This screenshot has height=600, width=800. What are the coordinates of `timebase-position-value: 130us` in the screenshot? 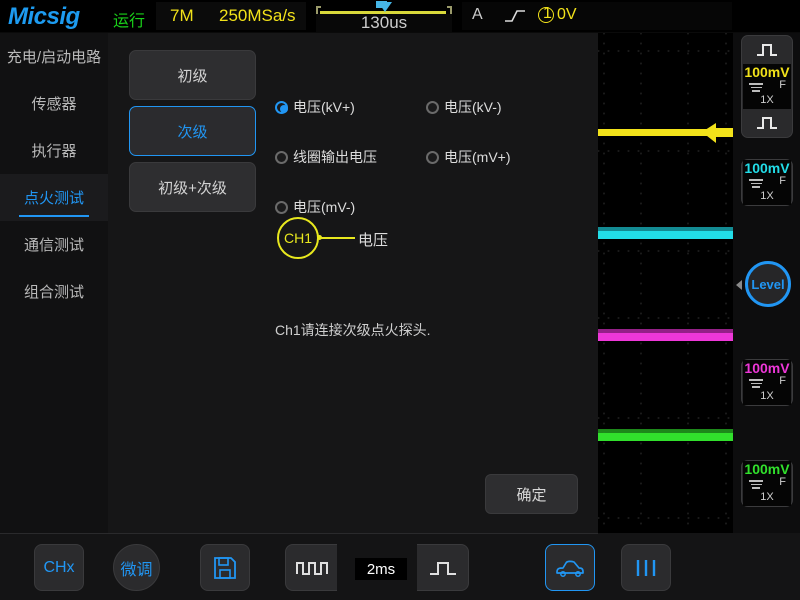 It's located at (384, 23).